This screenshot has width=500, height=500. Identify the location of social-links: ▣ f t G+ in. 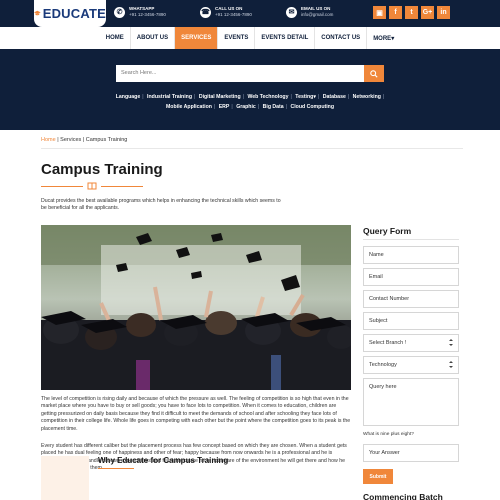
(411, 12).